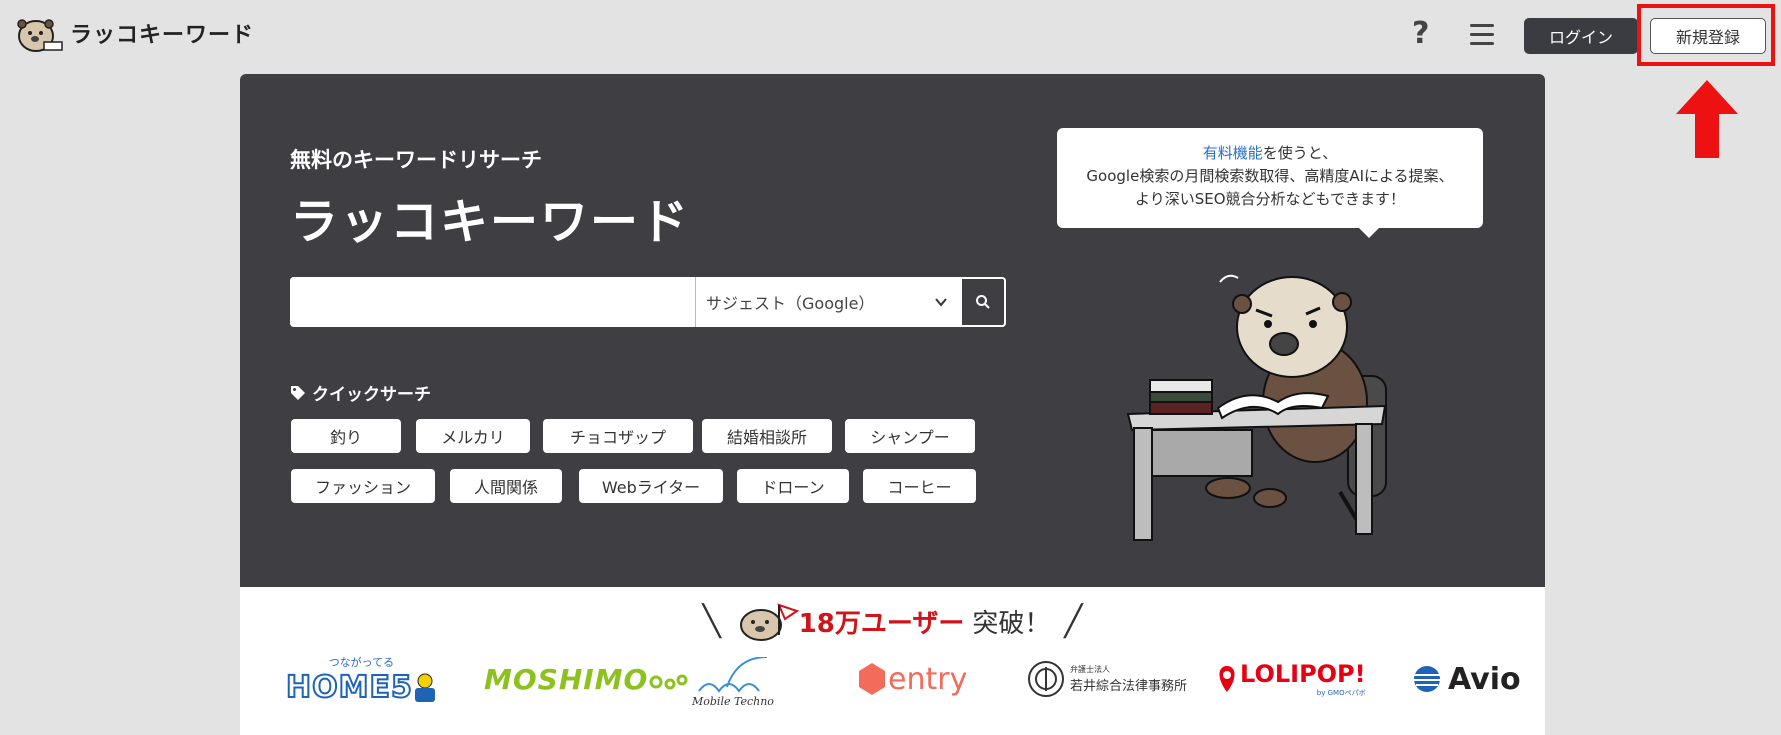 Image resolution: width=1781 pixels, height=735 pixels. I want to click on lolipop-text: LOLIPOP!, so click(1303, 674).